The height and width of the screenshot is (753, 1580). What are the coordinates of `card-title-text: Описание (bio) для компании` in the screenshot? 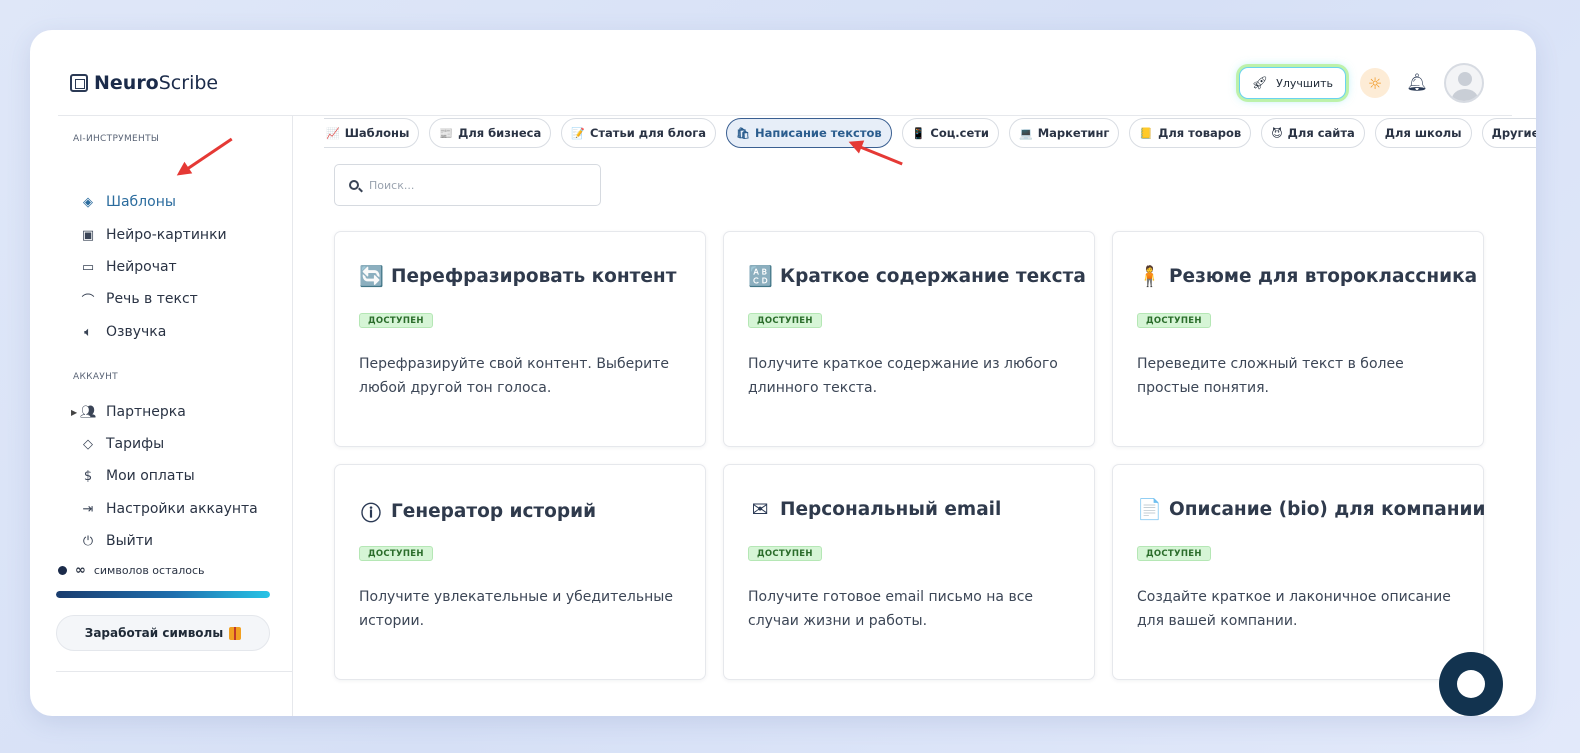 It's located at (1327, 509).